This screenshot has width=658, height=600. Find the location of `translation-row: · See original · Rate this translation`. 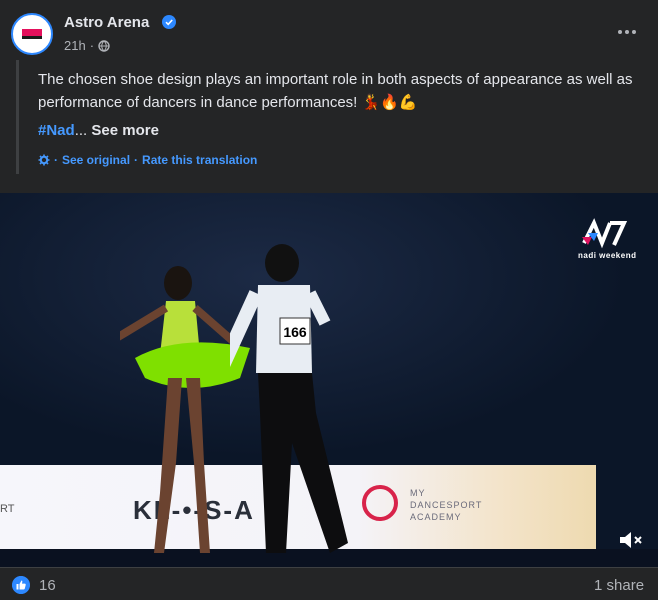

translation-row: · See original · Rate this translation is located at coordinates (147, 160).